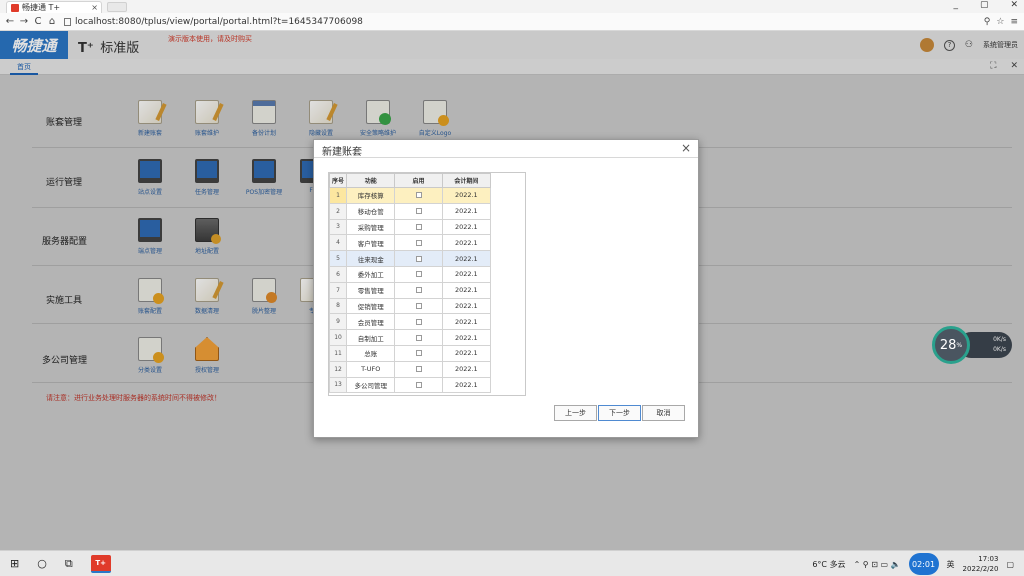 This screenshot has width=1024, height=576. I want to click on taskbar-left: ⊞ ○ ⧉ T+, so click(55, 563).